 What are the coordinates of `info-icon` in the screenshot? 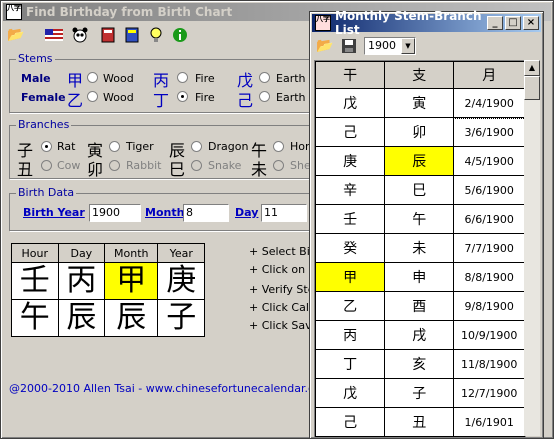 It's located at (180, 35).